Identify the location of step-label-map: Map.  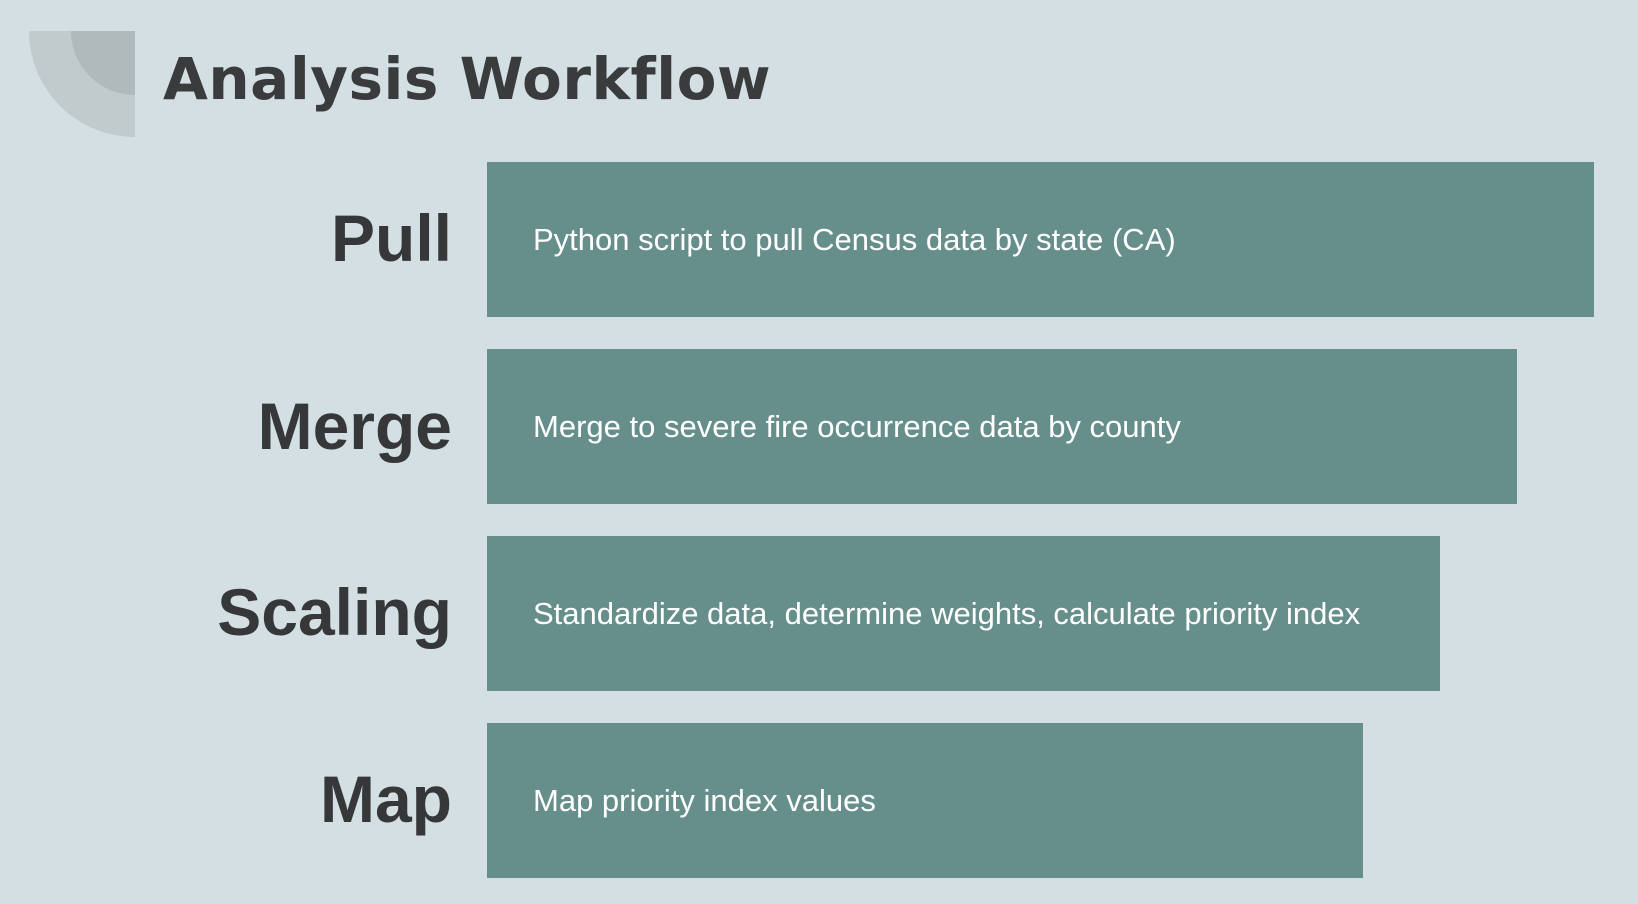
(386, 799).